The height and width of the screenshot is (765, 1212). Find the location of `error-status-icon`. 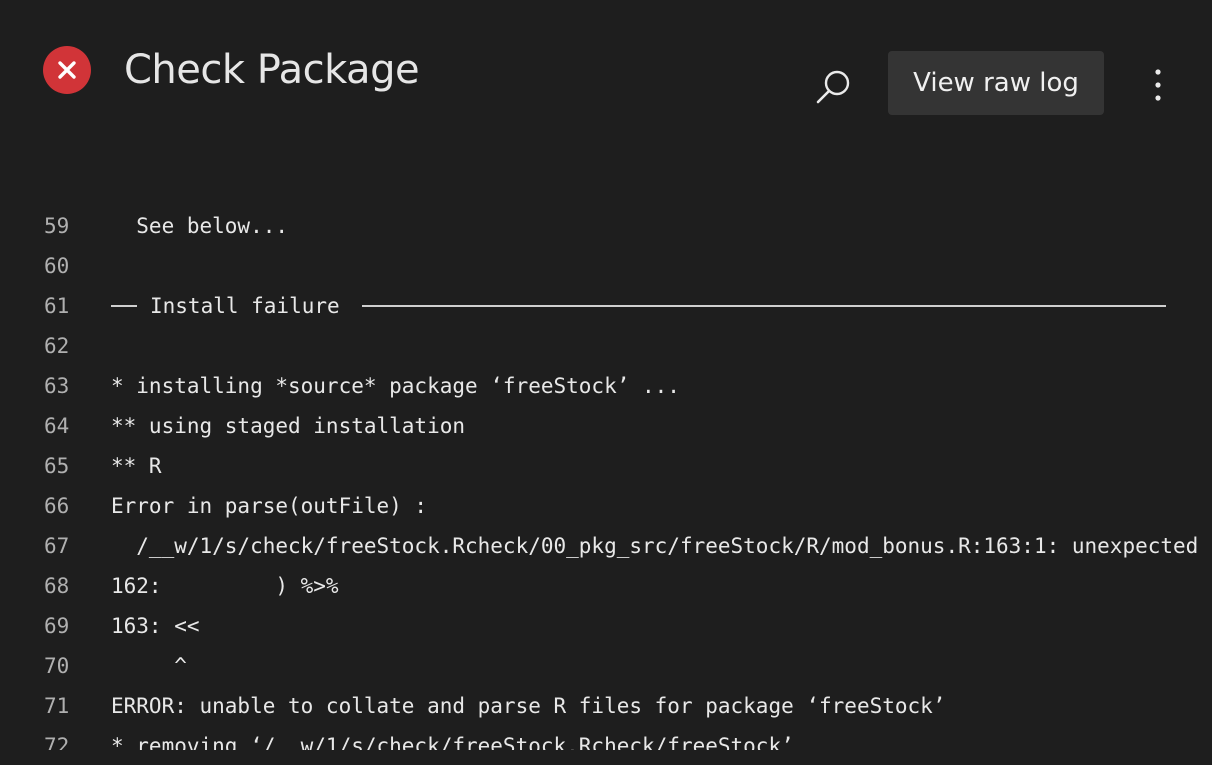

error-status-icon is located at coordinates (67, 70).